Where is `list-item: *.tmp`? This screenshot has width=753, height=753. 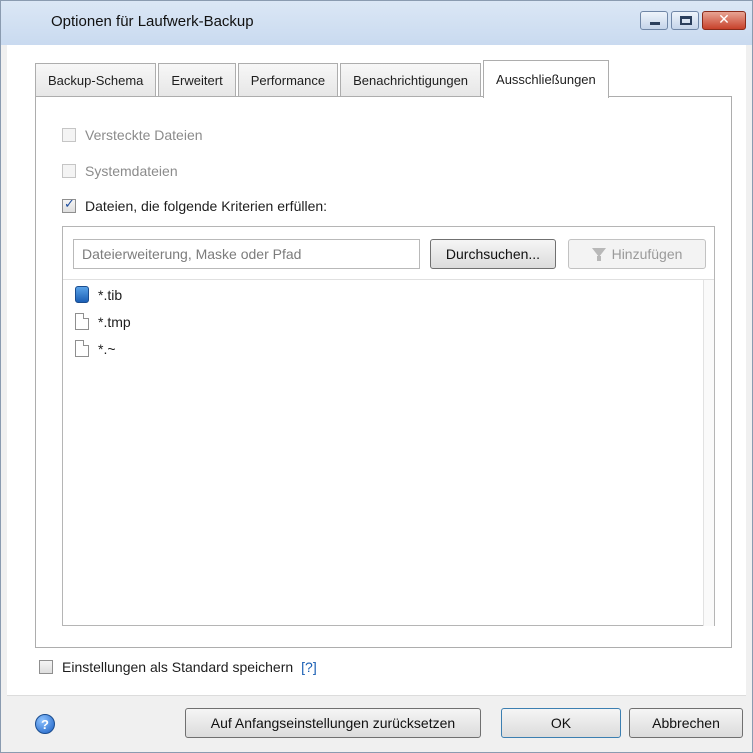
list-item: *.tmp is located at coordinates (103, 321).